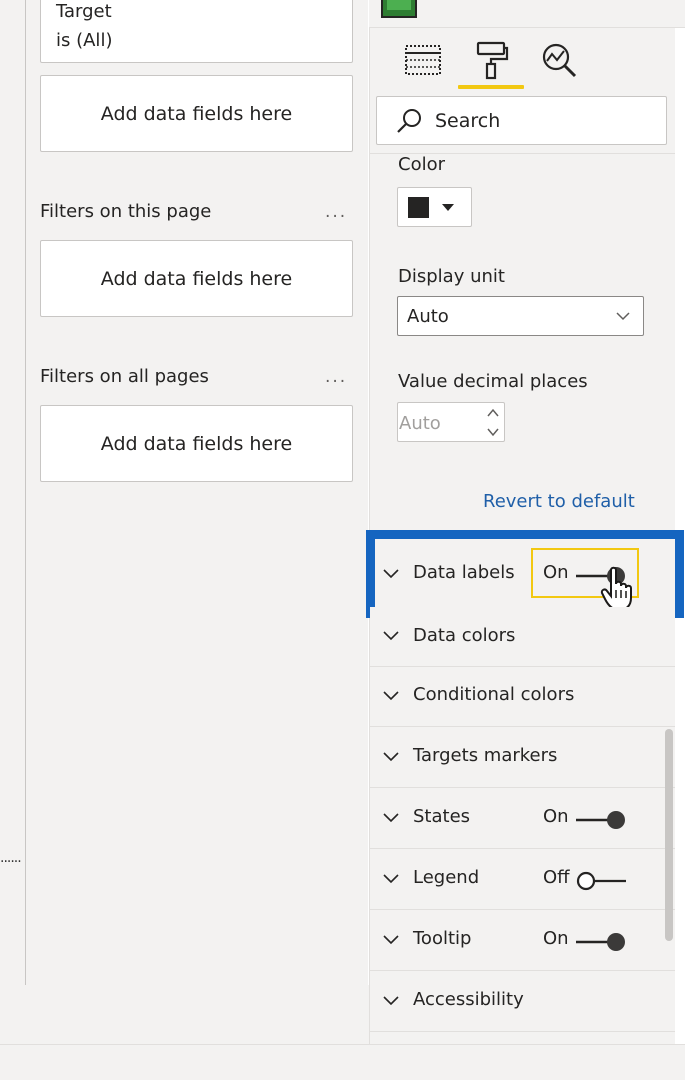 This screenshot has height=1080, width=685. I want to click on card-label: Legend, so click(446, 877).